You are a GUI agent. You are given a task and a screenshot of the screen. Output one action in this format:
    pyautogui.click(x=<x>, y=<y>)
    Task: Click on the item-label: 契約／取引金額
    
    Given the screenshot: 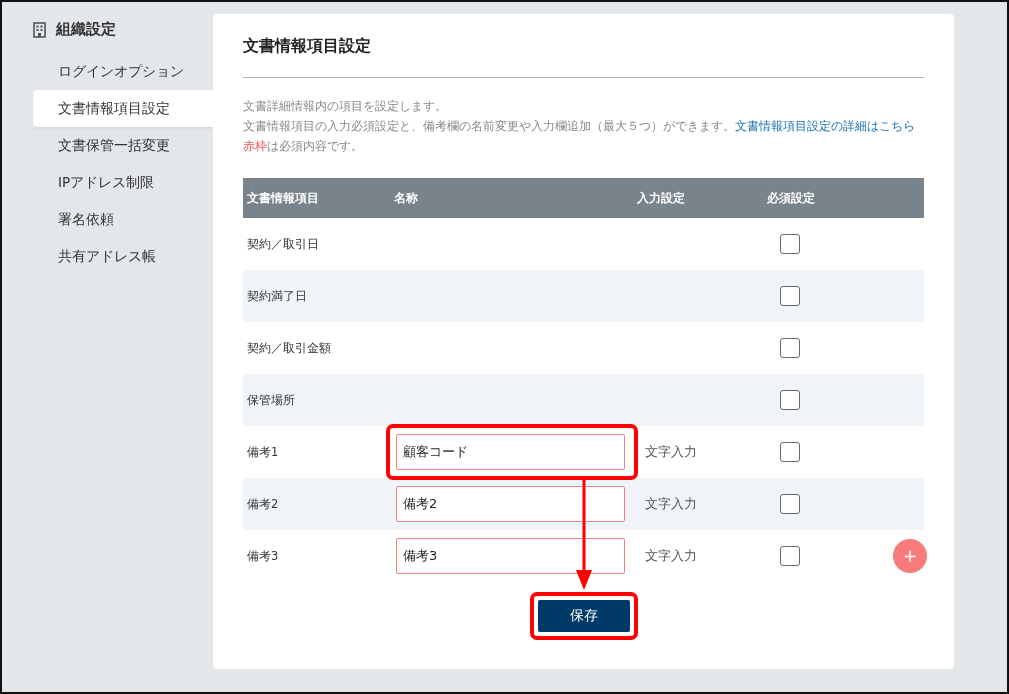 What is the action you would take?
    pyautogui.click(x=289, y=348)
    